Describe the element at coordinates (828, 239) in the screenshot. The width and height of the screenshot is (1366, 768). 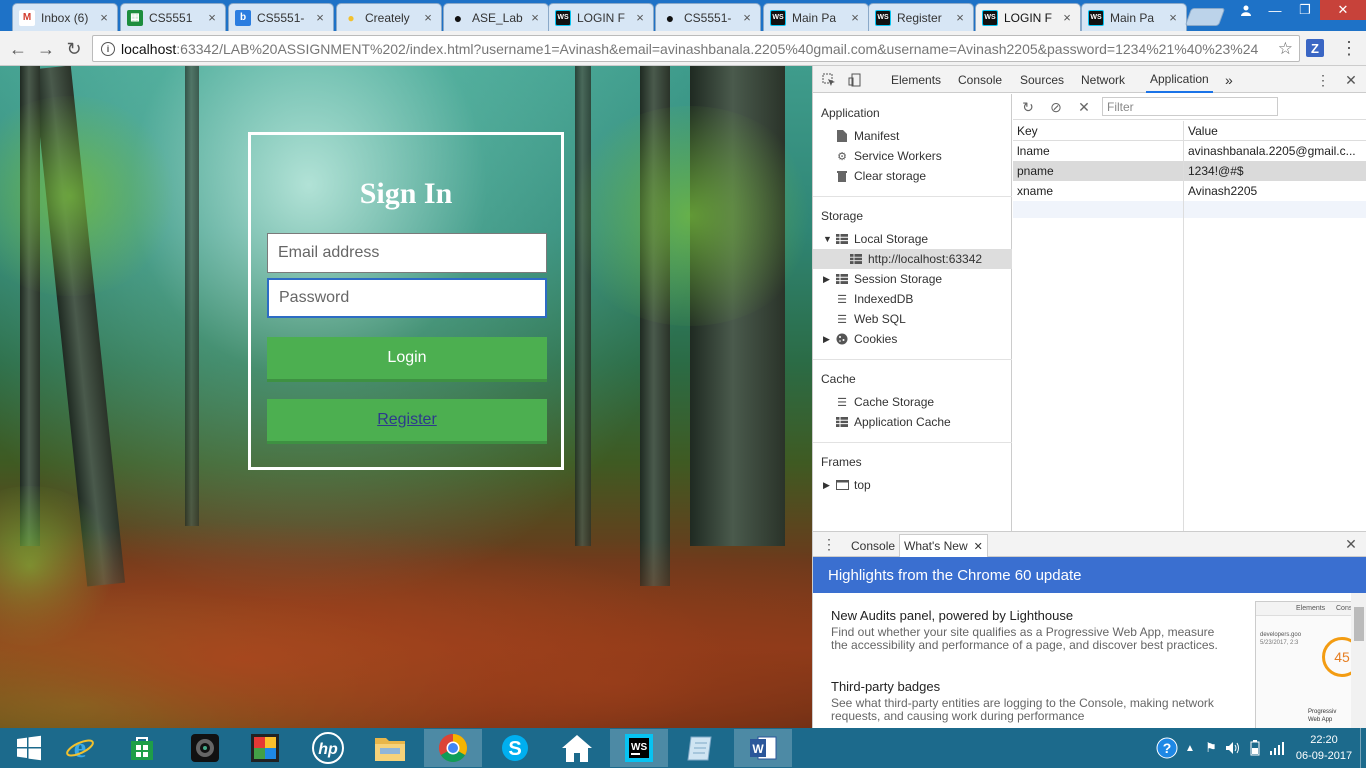
I see `expanded-triangle-icon: ▼` at that location.